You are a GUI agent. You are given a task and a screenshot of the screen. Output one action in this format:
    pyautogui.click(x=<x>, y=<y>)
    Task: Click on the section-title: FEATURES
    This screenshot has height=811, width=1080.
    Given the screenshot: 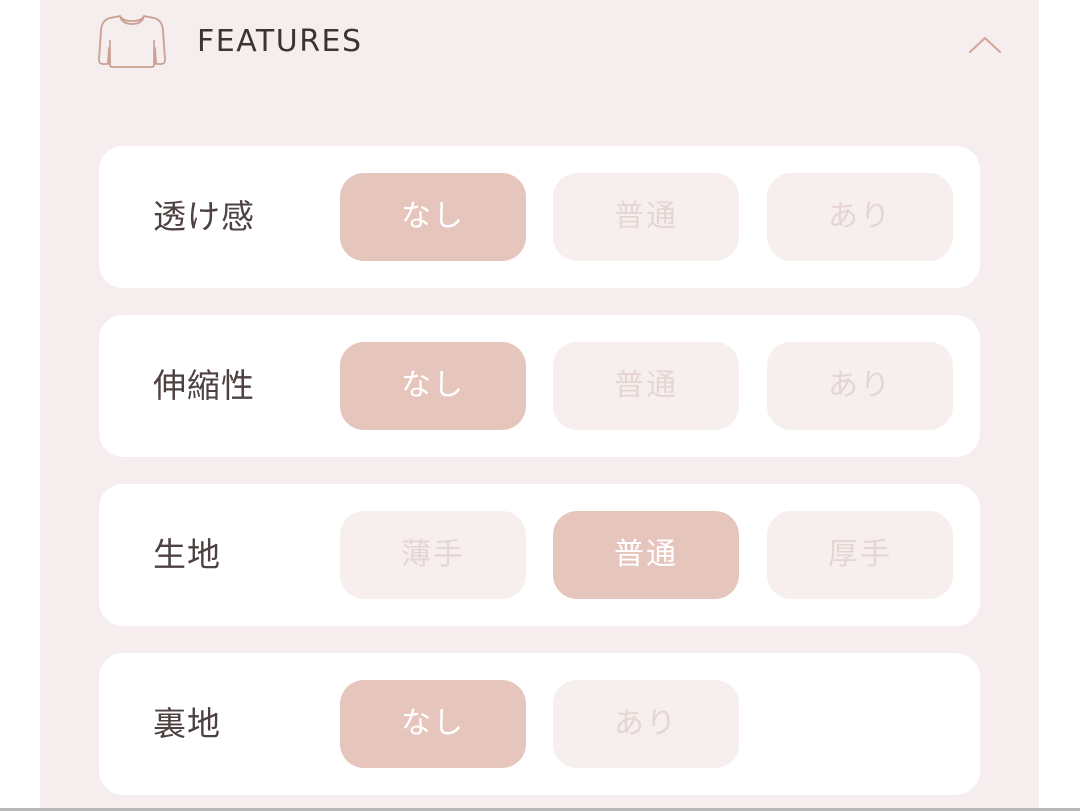 What is the action you would take?
    pyautogui.click(x=280, y=41)
    